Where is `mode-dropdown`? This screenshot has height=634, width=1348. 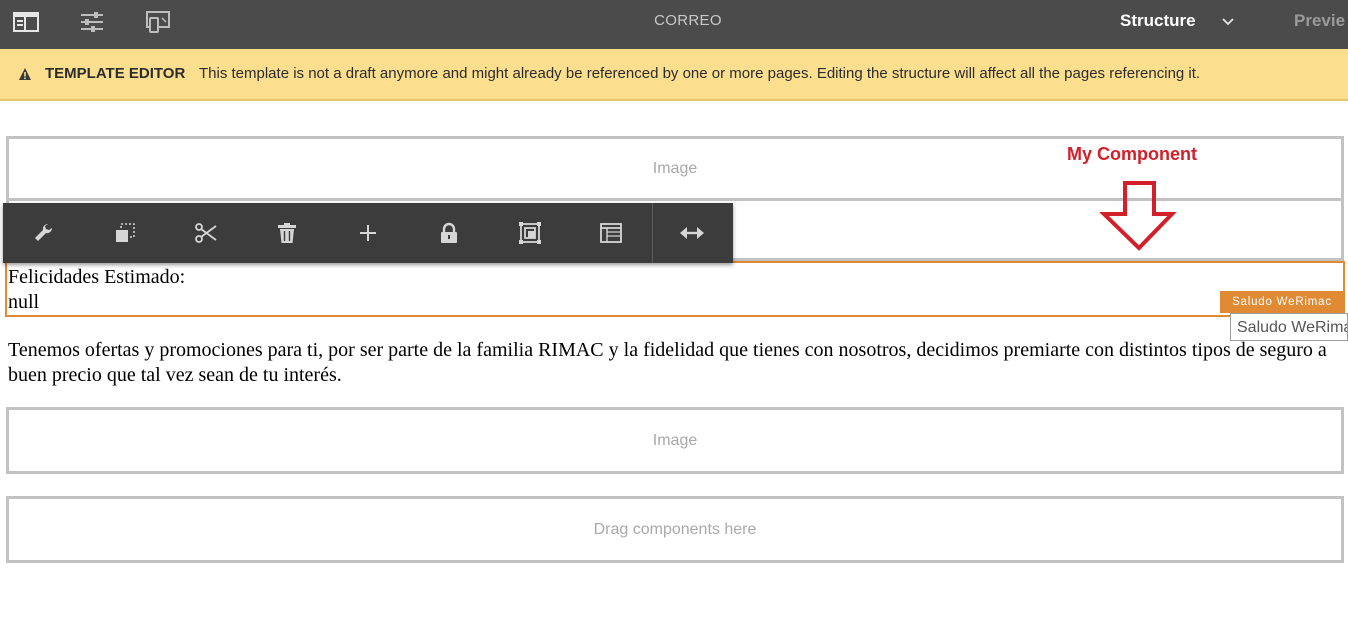
mode-dropdown is located at coordinates (1228, 22).